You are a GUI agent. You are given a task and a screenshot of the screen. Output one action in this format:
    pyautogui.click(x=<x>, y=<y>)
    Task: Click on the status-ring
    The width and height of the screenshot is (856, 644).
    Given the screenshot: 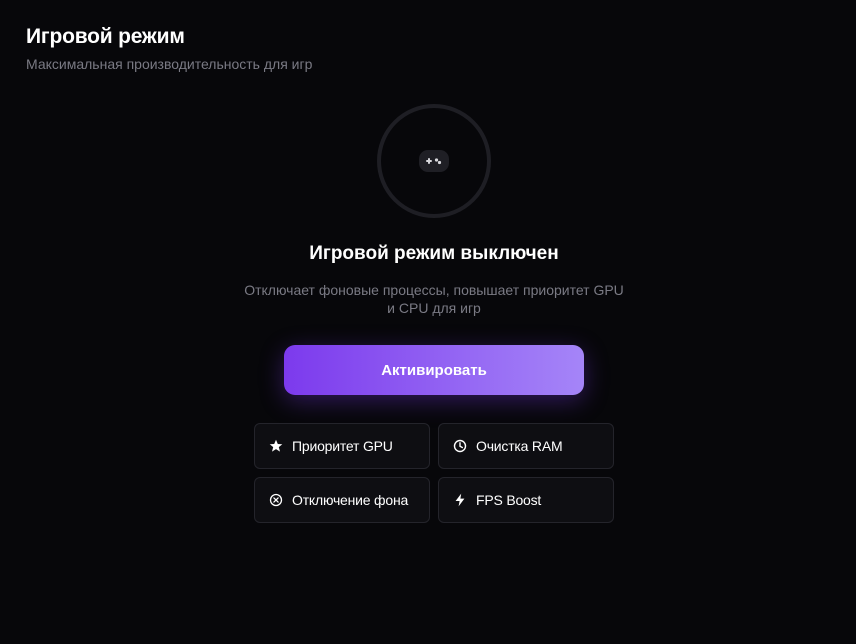 What is the action you would take?
    pyautogui.click(x=434, y=161)
    